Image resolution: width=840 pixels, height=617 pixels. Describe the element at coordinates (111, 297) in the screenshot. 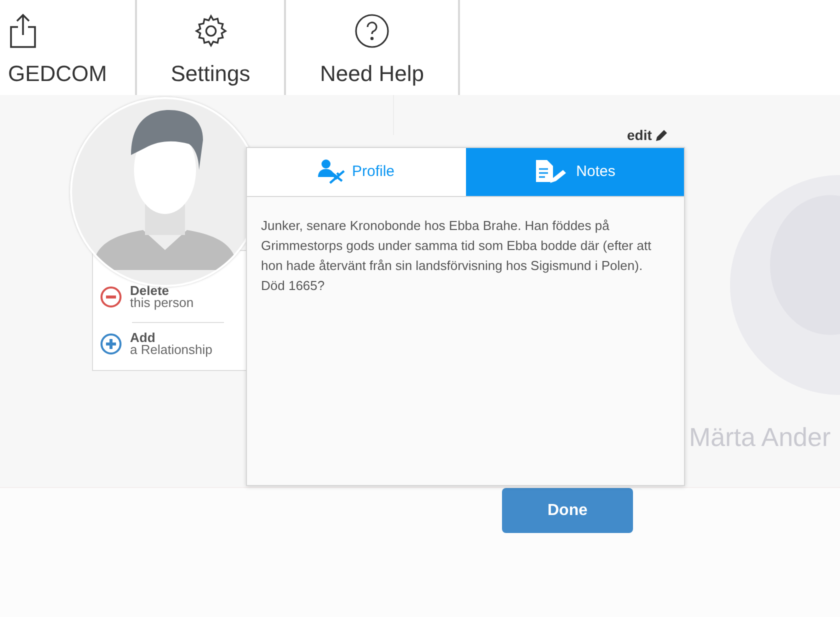

I see `minus-circle-icon` at that location.